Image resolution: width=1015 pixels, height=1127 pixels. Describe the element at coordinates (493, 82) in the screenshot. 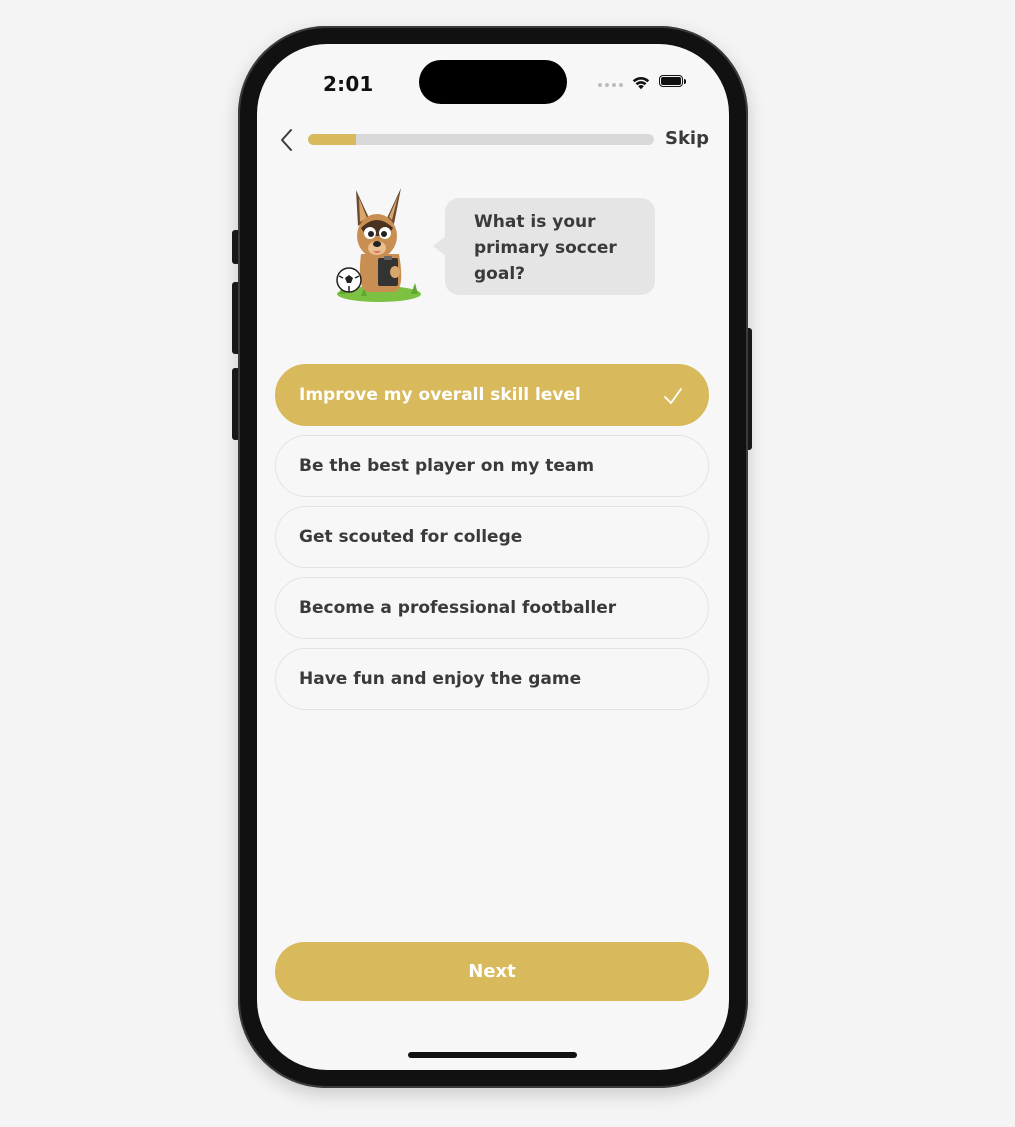

I see `dynamic-island` at that location.